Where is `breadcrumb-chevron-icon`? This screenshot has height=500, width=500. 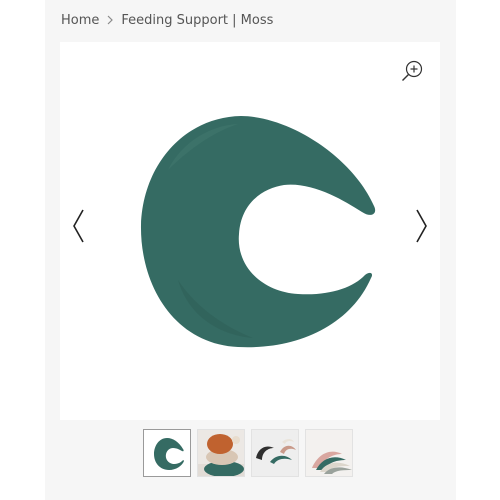 breadcrumb-chevron-icon is located at coordinates (110, 20).